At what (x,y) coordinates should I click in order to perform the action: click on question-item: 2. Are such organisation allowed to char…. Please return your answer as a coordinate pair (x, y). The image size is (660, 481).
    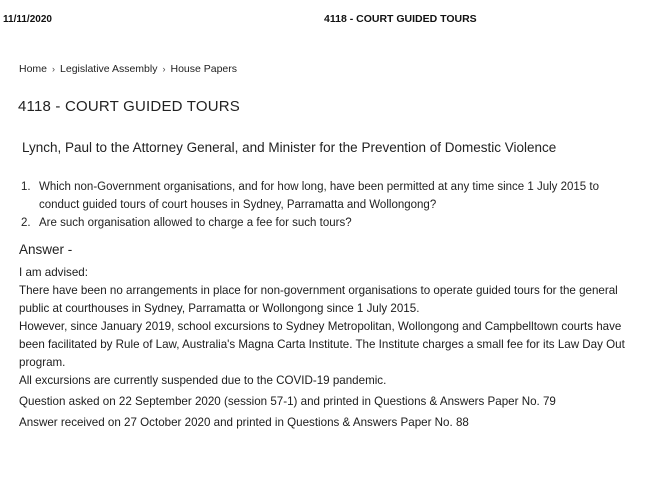
    Looking at the image, I should click on (331, 223).